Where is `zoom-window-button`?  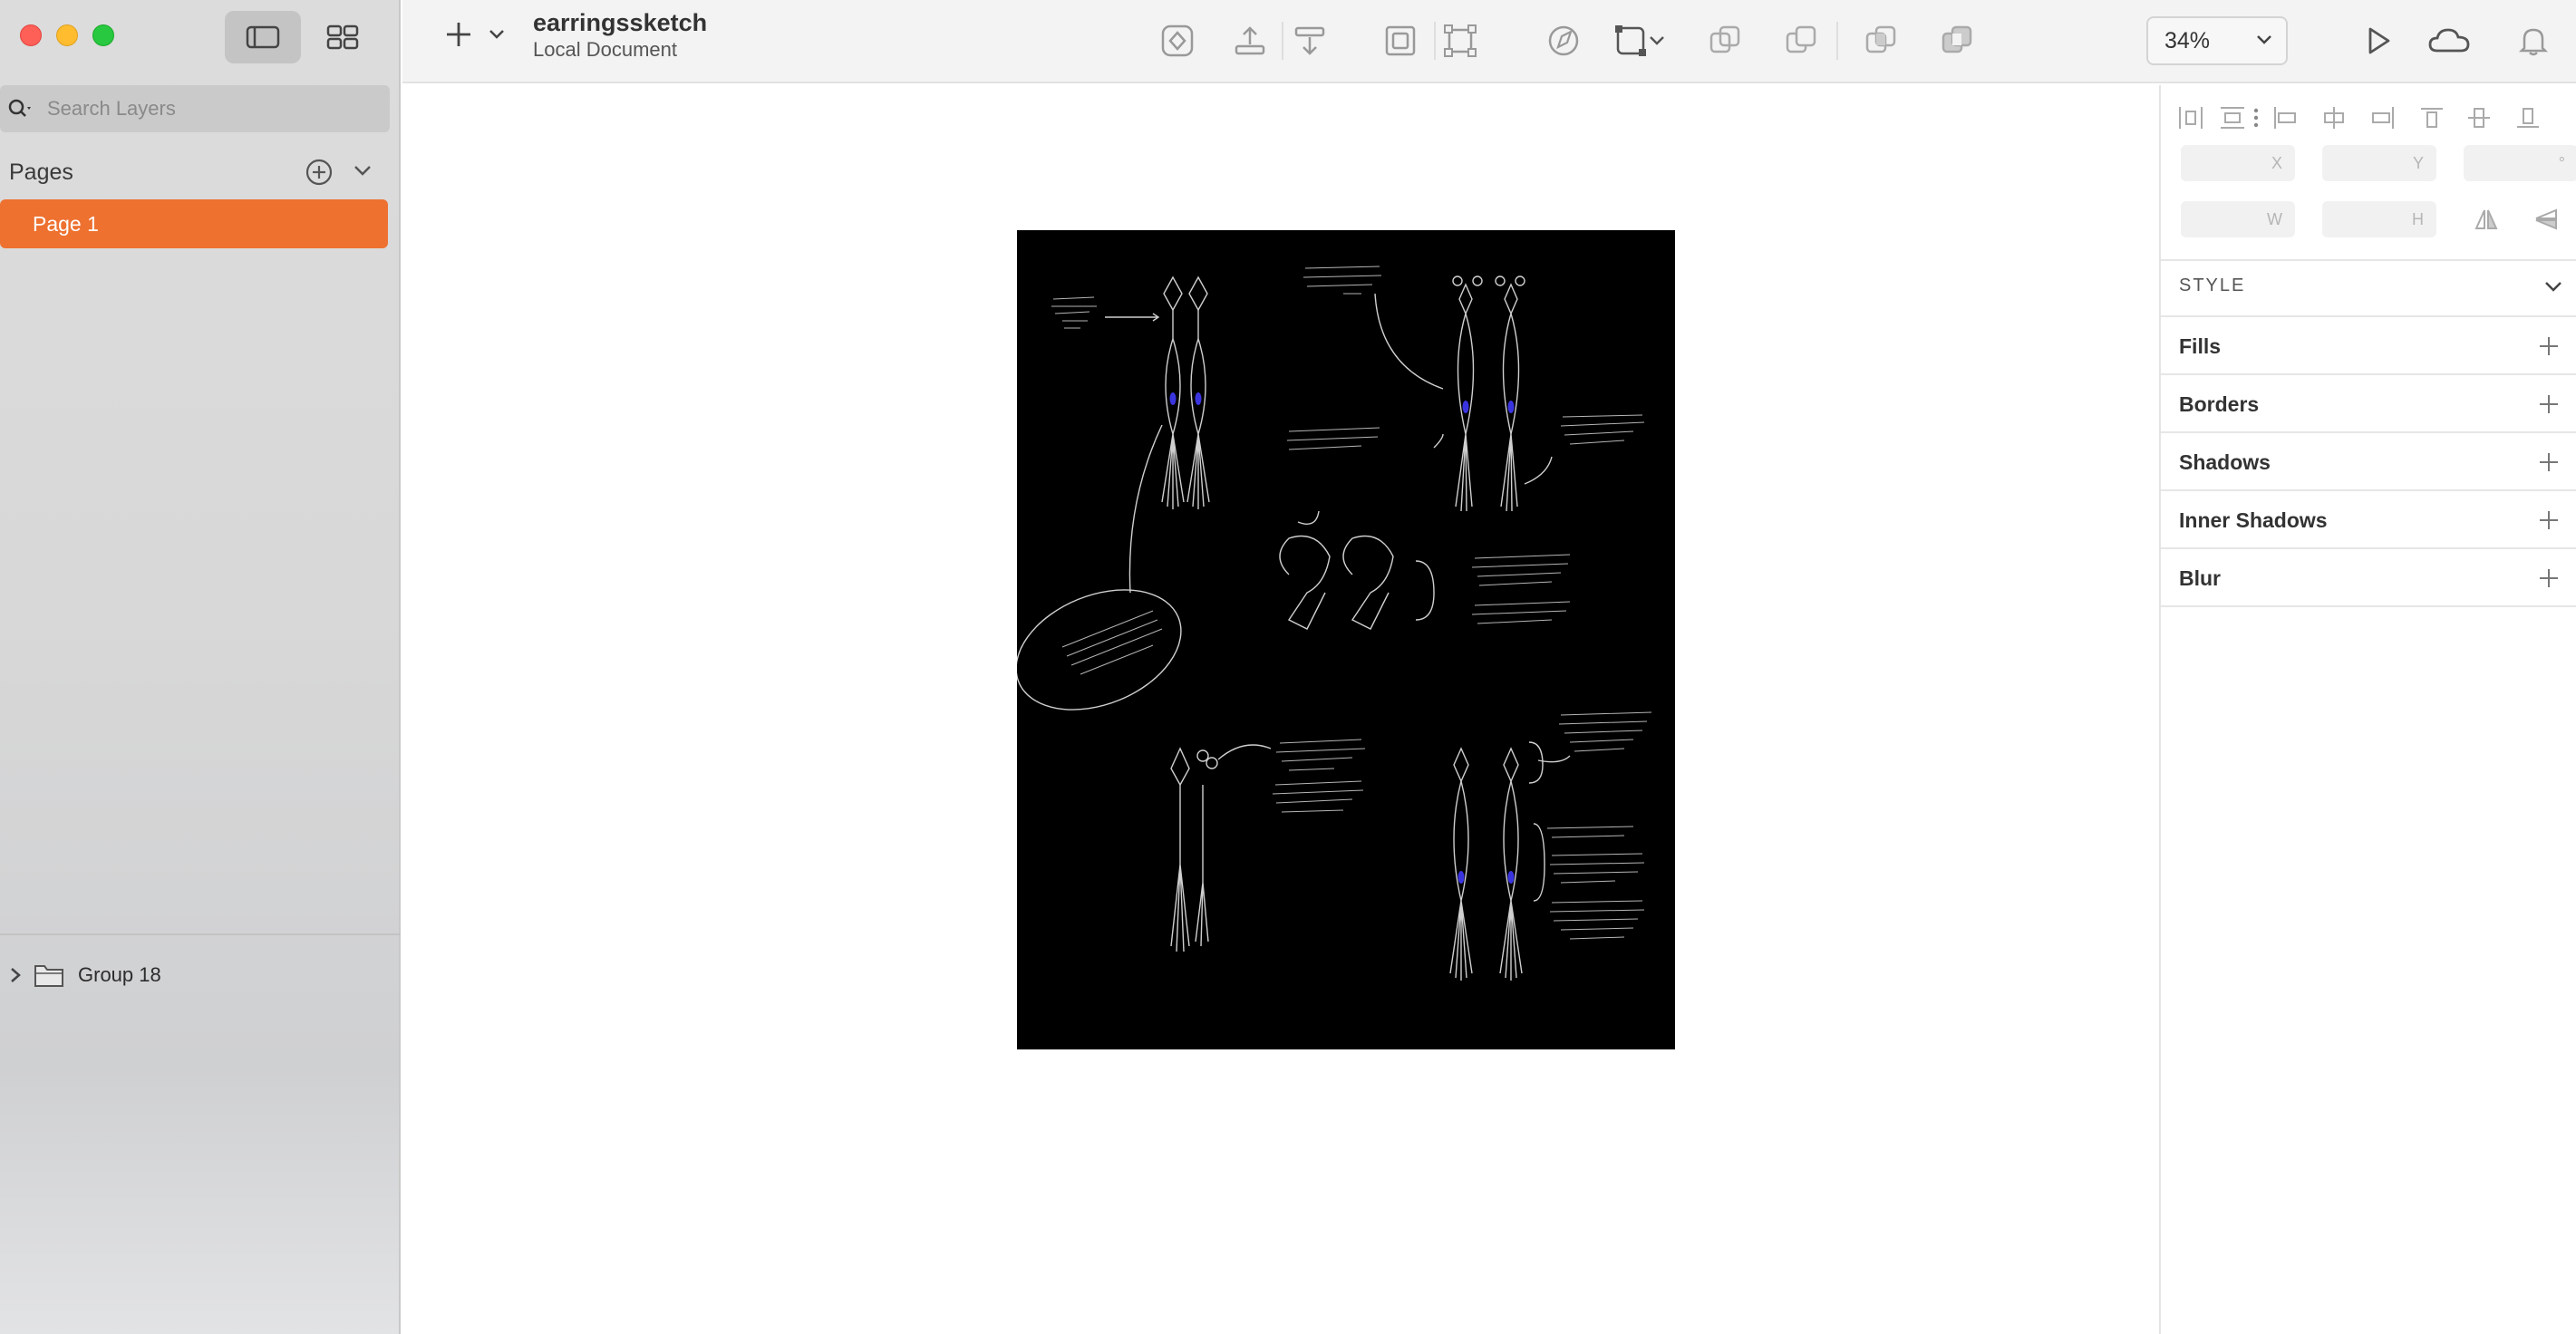 zoom-window-button is located at coordinates (103, 35).